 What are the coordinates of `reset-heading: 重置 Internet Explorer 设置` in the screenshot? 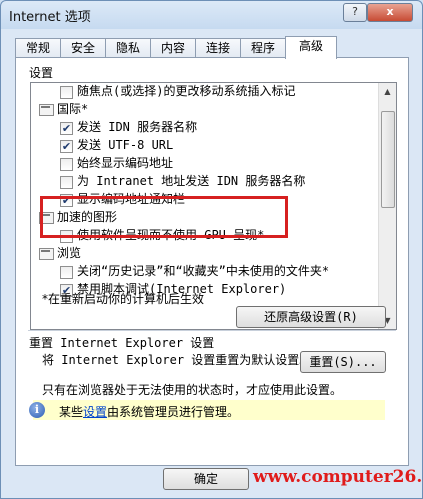 It's located at (122, 343).